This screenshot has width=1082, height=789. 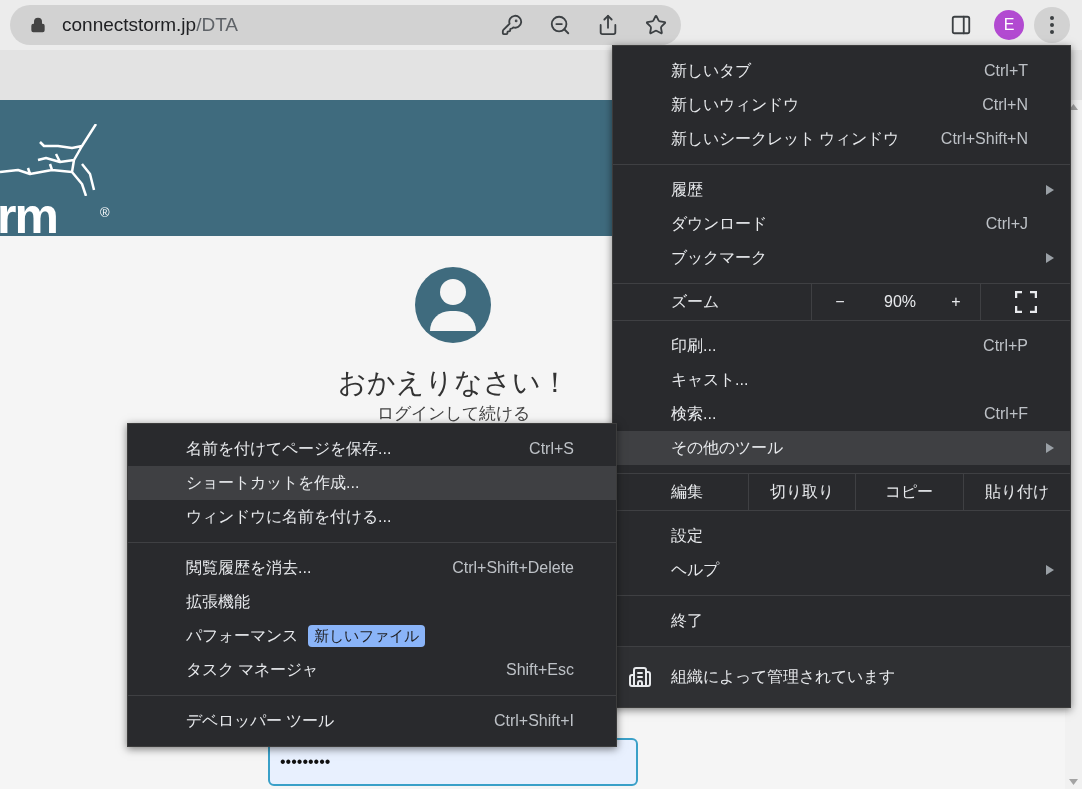 What do you see at coordinates (260, 721) in the screenshot?
I see `menu-item-label: デベロッパー ツール` at bounding box center [260, 721].